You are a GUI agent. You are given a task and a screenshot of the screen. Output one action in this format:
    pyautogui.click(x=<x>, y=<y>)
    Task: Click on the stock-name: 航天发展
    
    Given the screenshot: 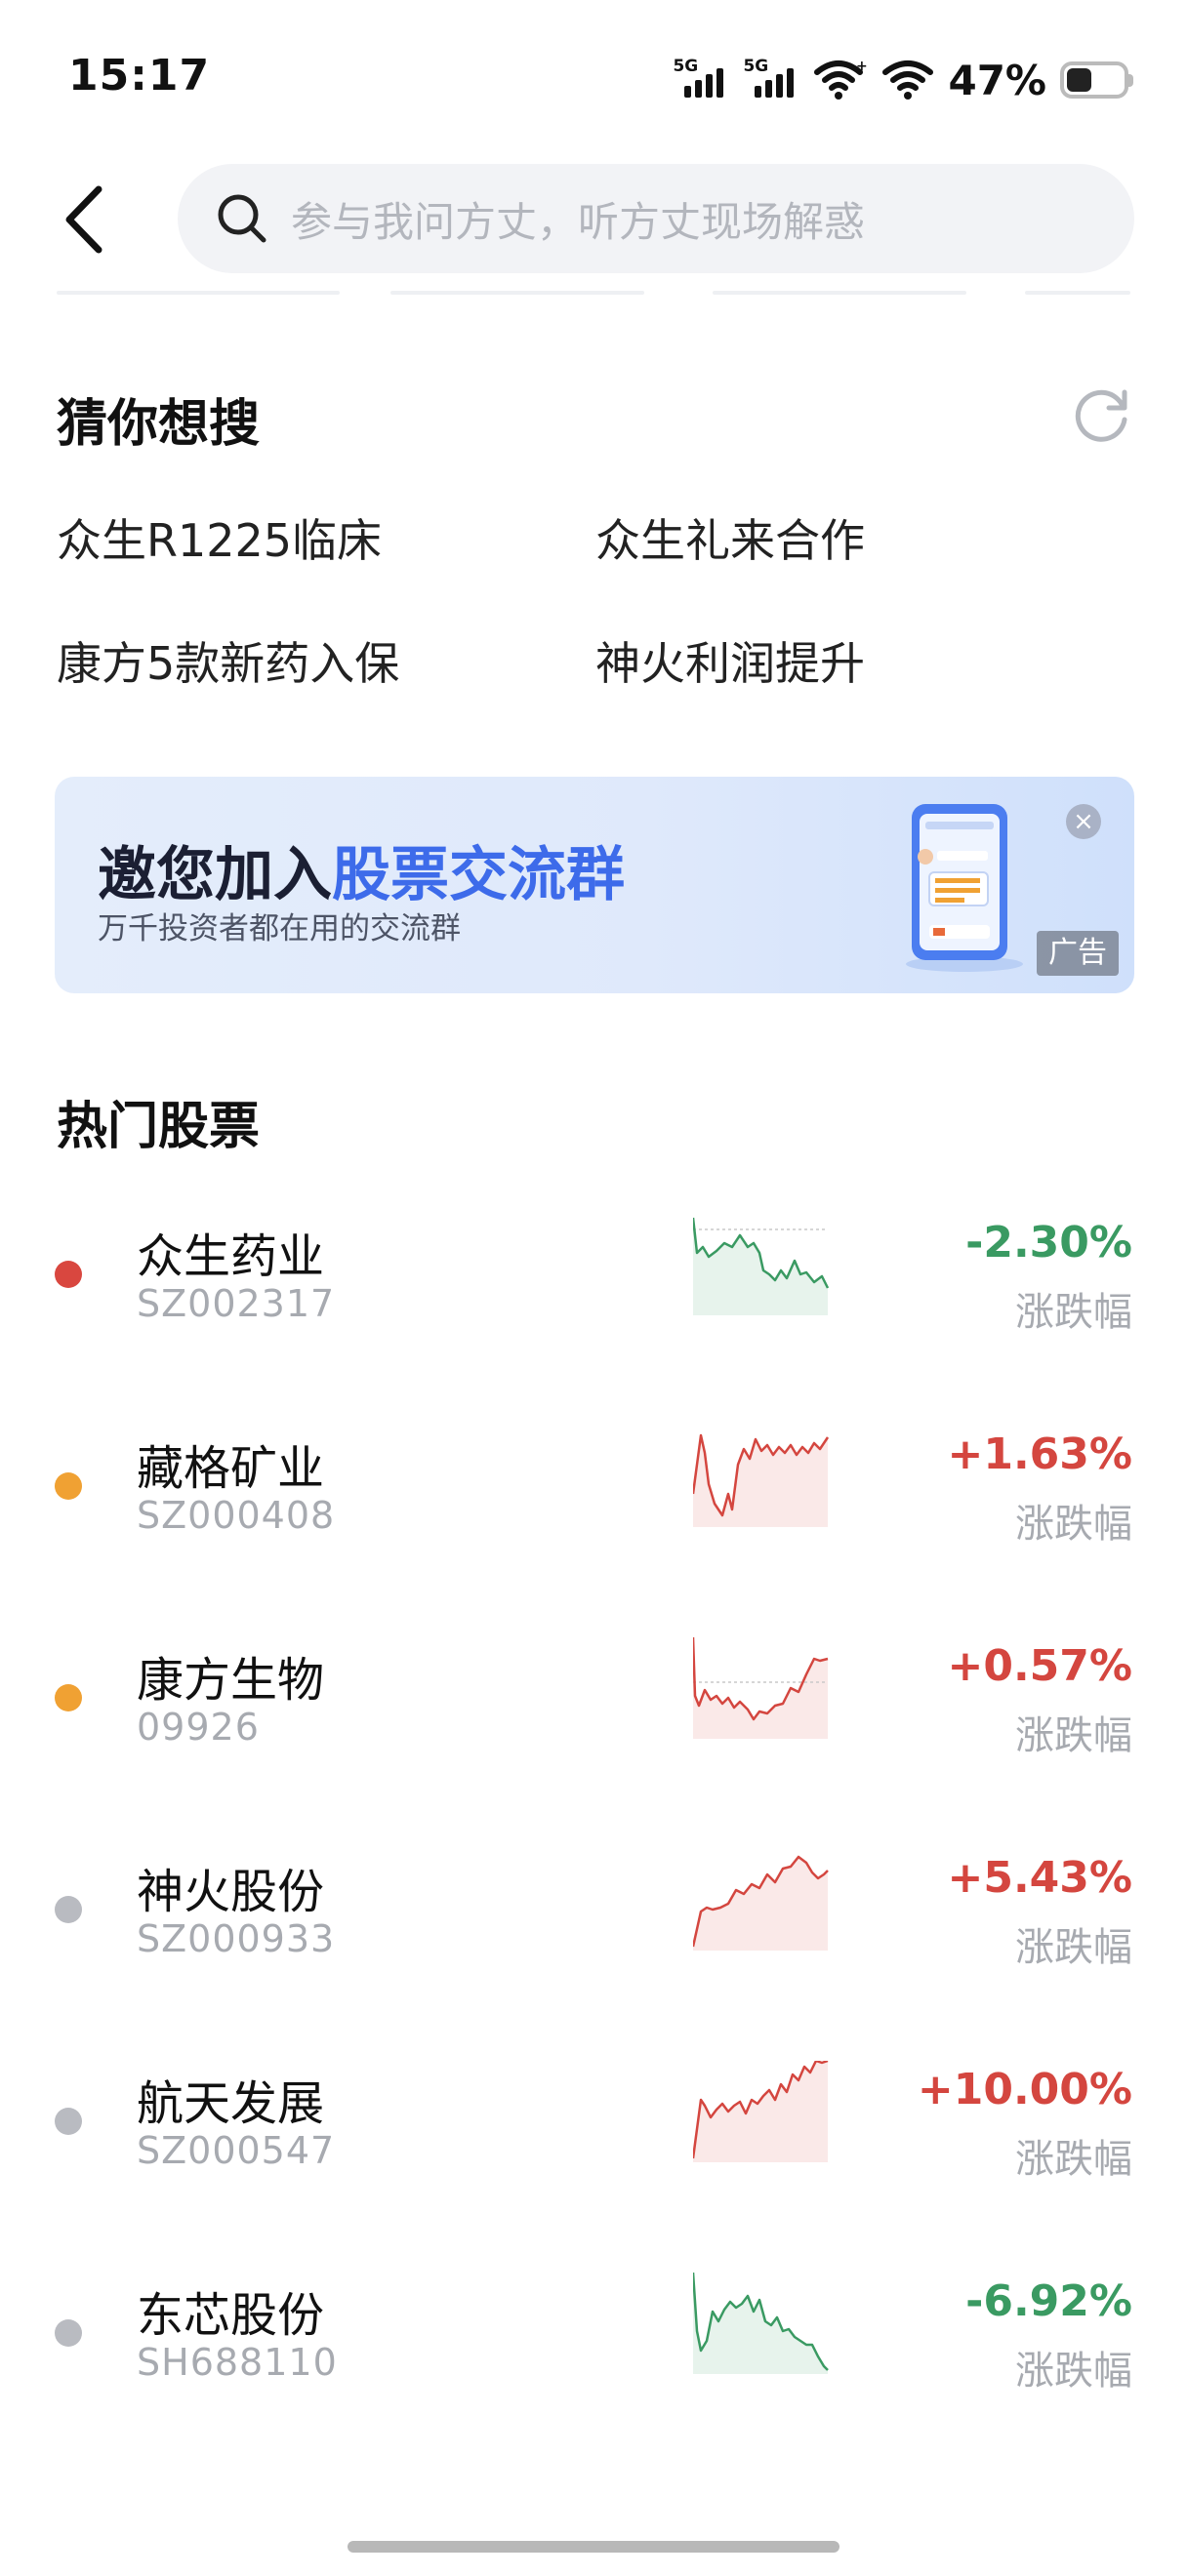 What is the action you would take?
    pyautogui.click(x=231, y=2103)
    